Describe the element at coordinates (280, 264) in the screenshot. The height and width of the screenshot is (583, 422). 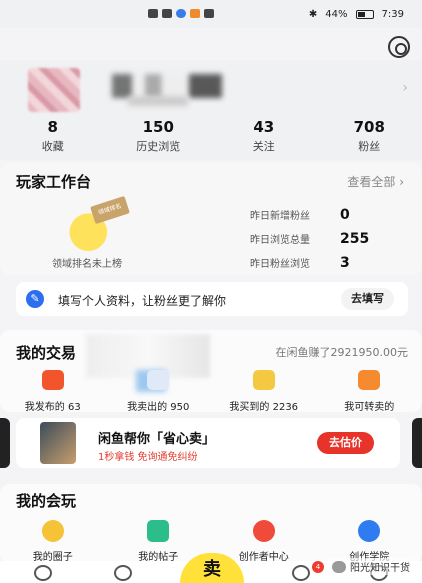
I see `row-label: 昨日粉丝浏览` at that location.